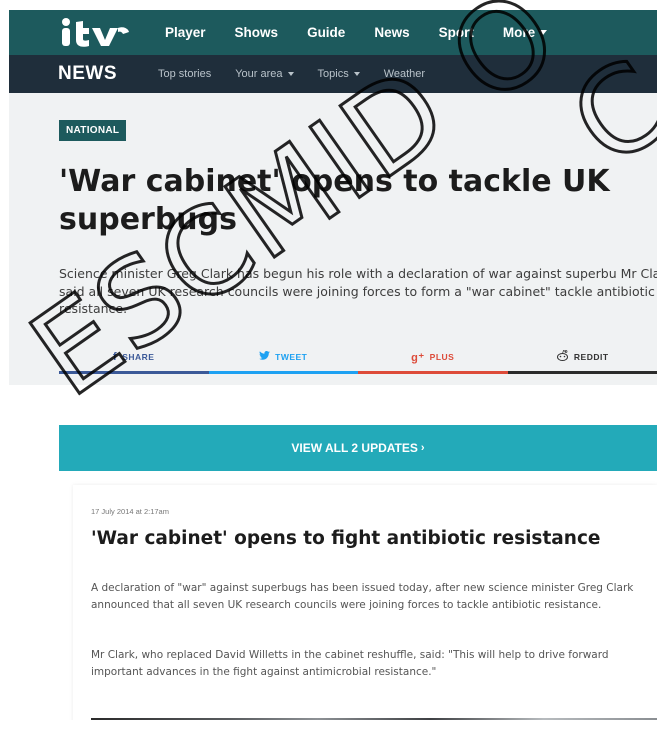  Describe the element at coordinates (354, 448) in the screenshot. I see `view-all-updates-label: VIEW ALL 2 UPDATES` at that location.